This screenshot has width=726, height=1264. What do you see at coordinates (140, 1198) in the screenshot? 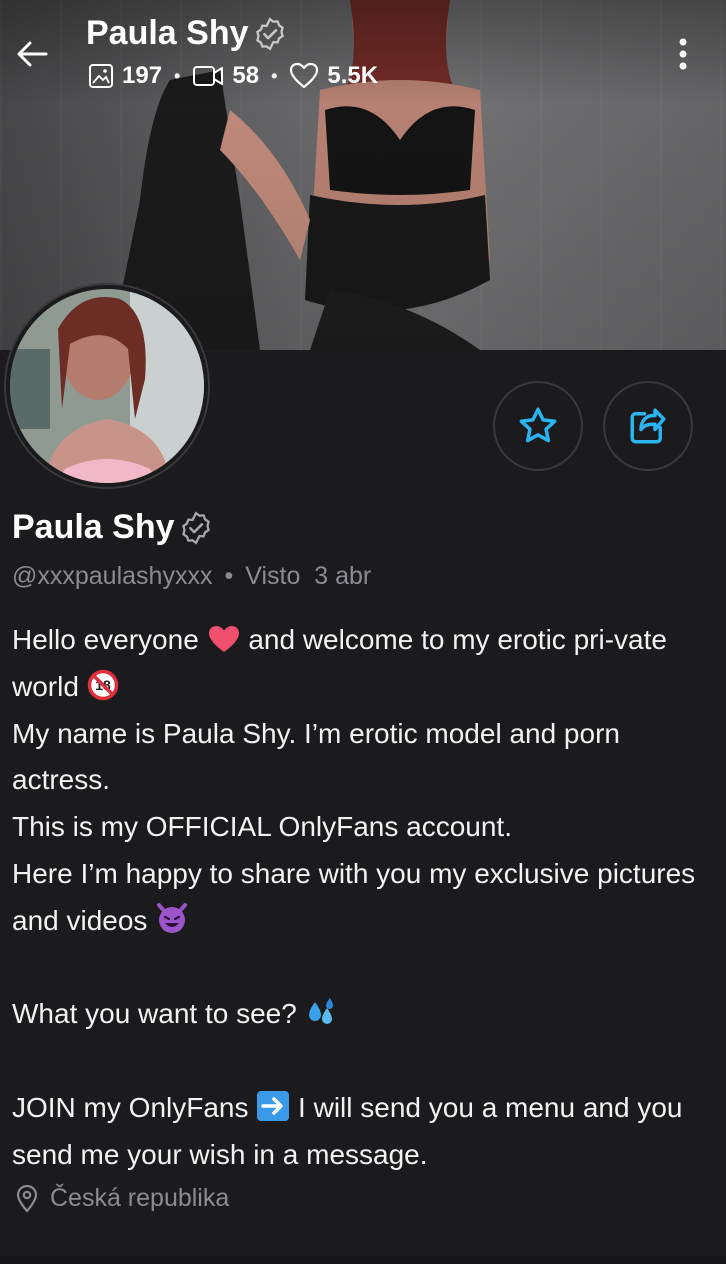
I see `location-text: Česká republika` at bounding box center [140, 1198].